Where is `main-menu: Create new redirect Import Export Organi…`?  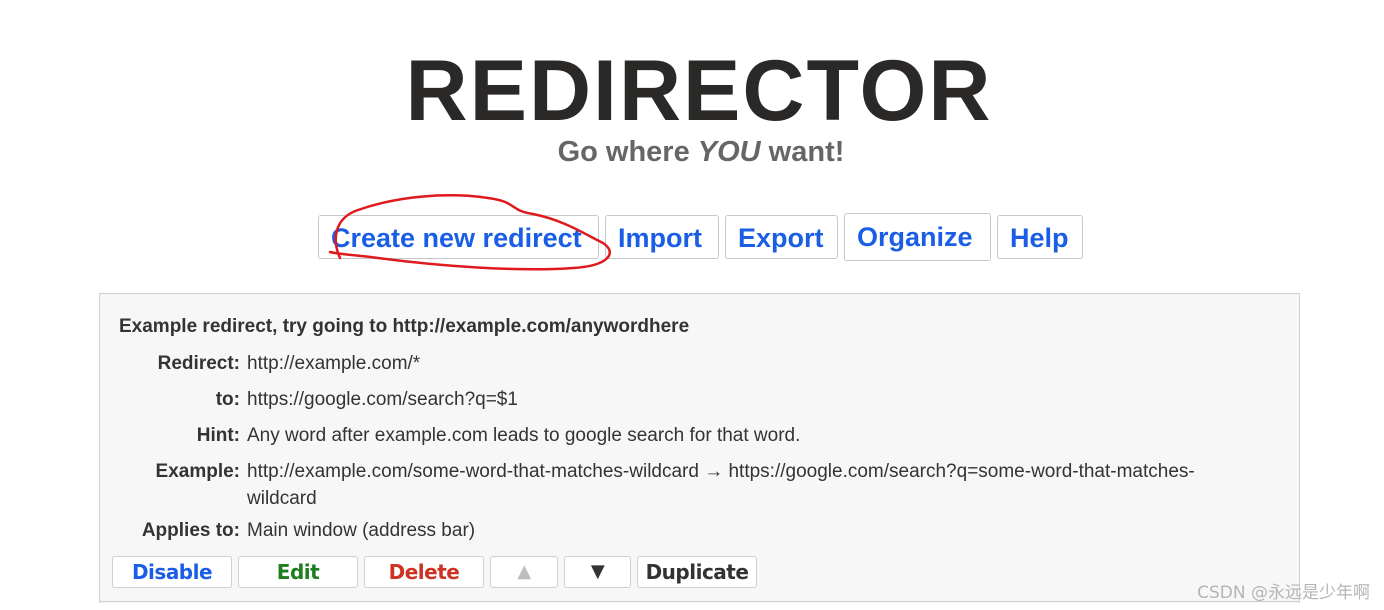 main-menu: Create new redirect Import Export Organi… is located at coordinates (700, 237).